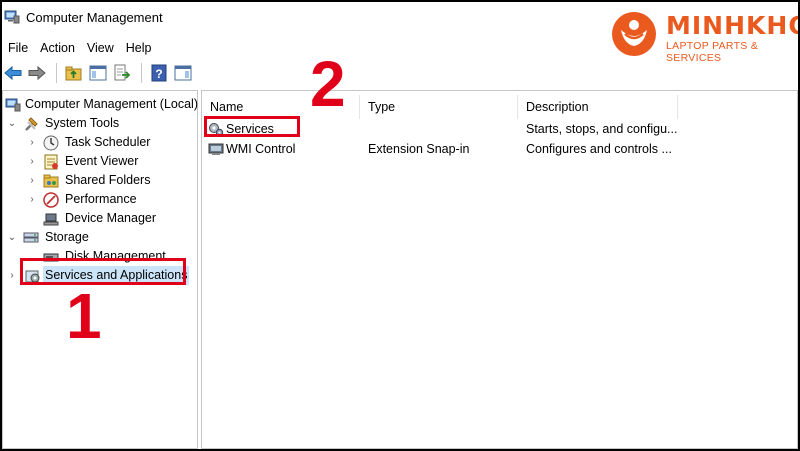  I want to click on tree-item-label: Event Viewer, so click(102, 161).